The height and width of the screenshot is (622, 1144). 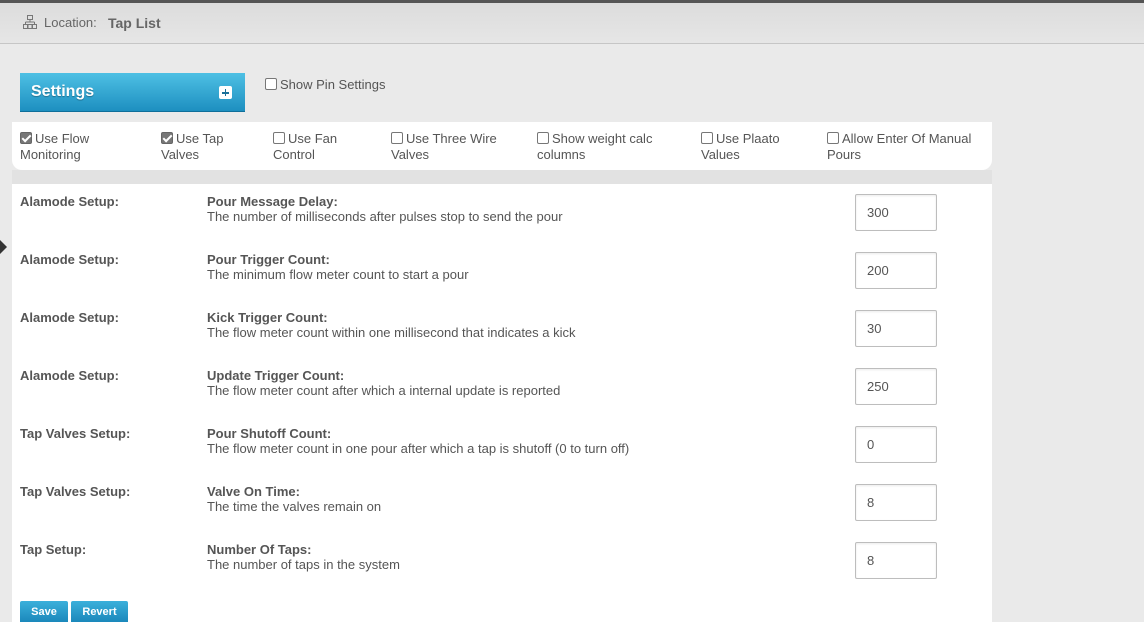 I want to click on option-label: Use Flow, so click(x=62, y=138).